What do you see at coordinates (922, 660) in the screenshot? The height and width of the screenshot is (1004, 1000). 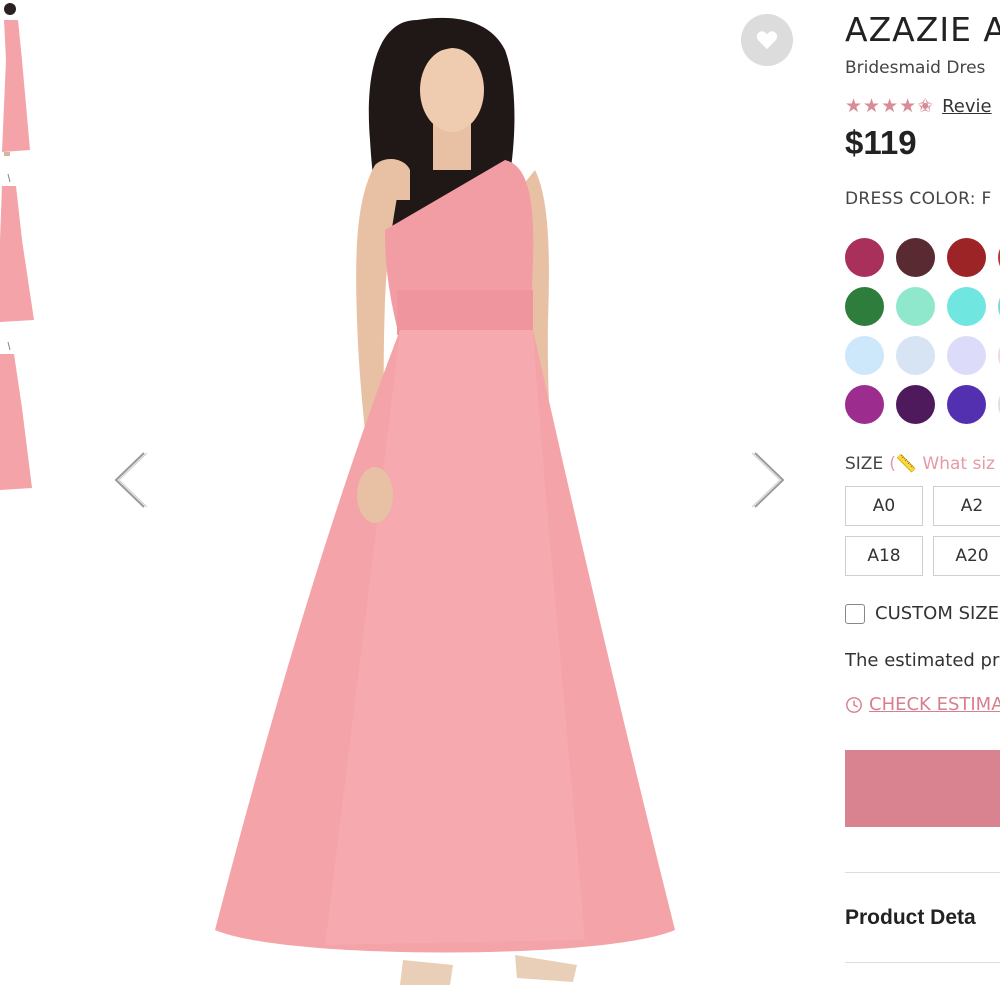 I see `estimate-text: The estimated pr` at bounding box center [922, 660].